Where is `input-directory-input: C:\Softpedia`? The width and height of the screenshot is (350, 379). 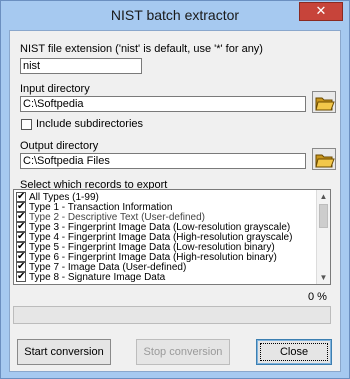
input-directory-input: C:\Softpedia is located at coordinates (163, 104).